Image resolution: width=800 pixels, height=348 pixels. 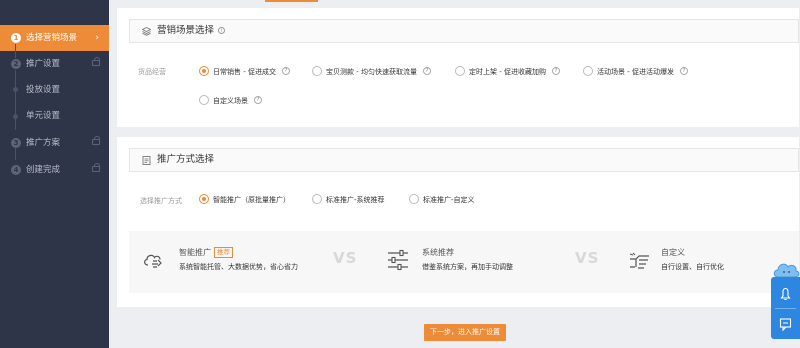 I want to click on radio-custom-scene: 自定义场景?, so click(x=230, y=101).